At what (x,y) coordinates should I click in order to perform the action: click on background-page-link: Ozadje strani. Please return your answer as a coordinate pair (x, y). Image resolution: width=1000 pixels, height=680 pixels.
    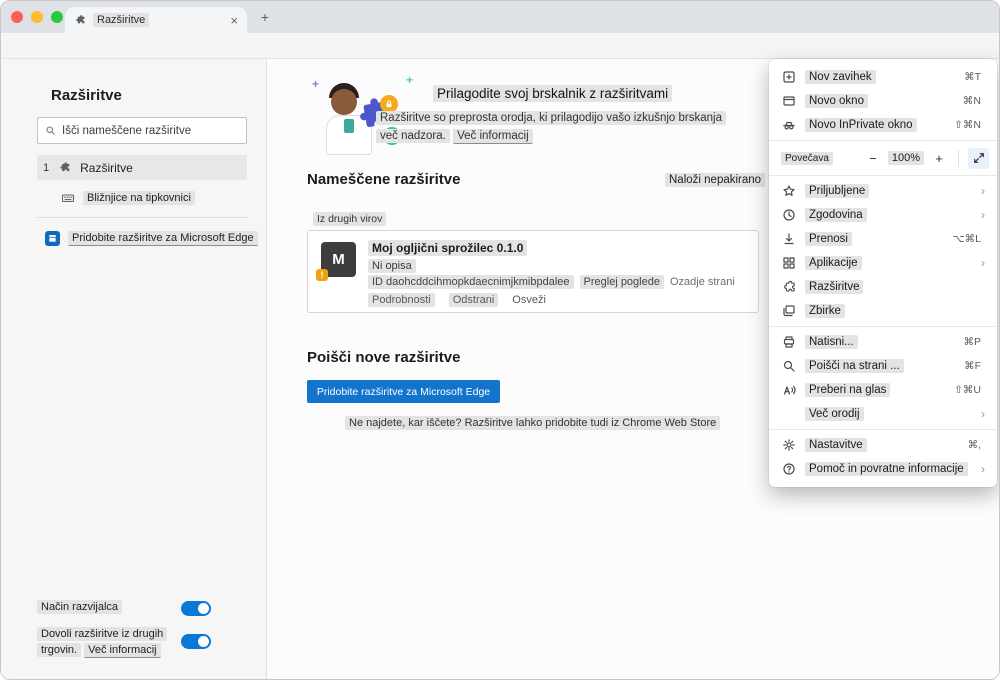
    Looking at the image, I should click on (702, 282).